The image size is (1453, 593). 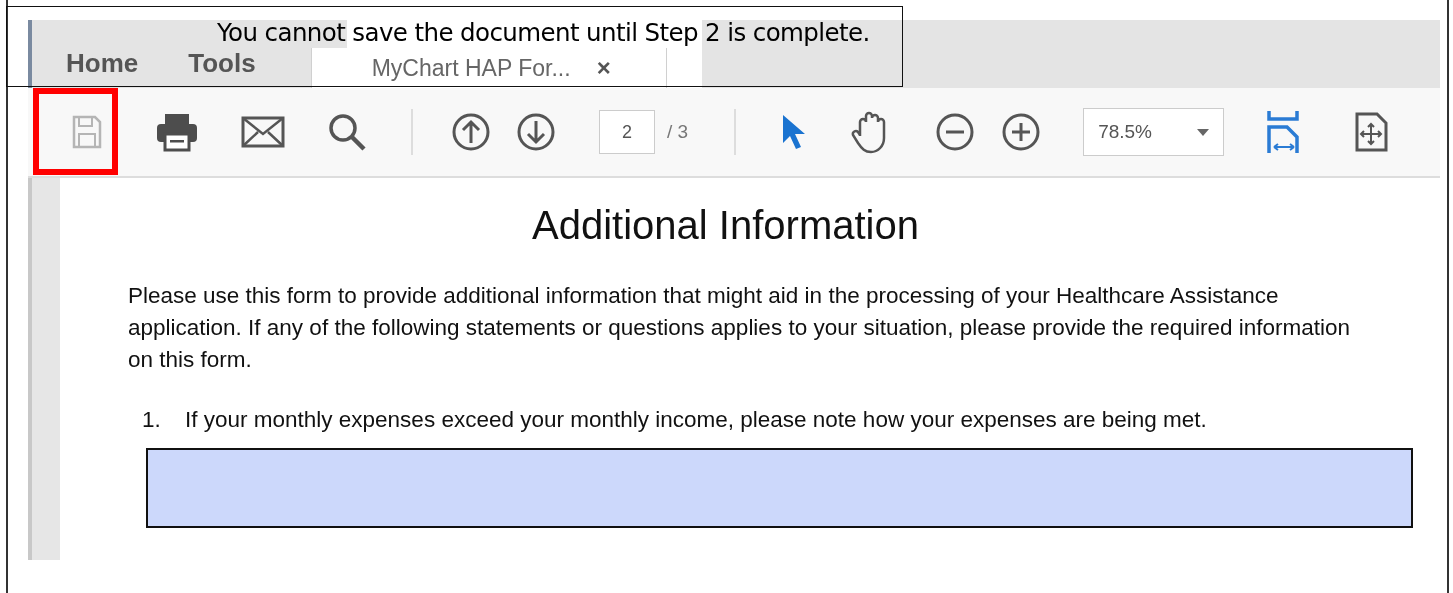 I want to click on email-button, so click(x=263, y=132).